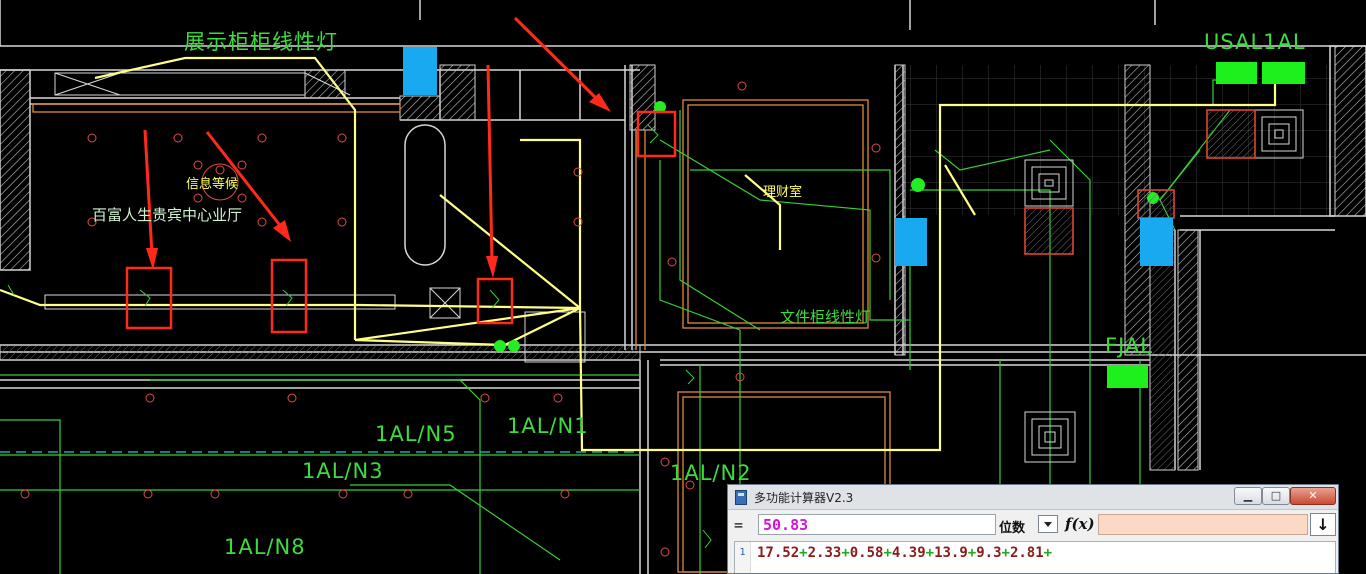  I want to click on function-input, so click(1203, 524).